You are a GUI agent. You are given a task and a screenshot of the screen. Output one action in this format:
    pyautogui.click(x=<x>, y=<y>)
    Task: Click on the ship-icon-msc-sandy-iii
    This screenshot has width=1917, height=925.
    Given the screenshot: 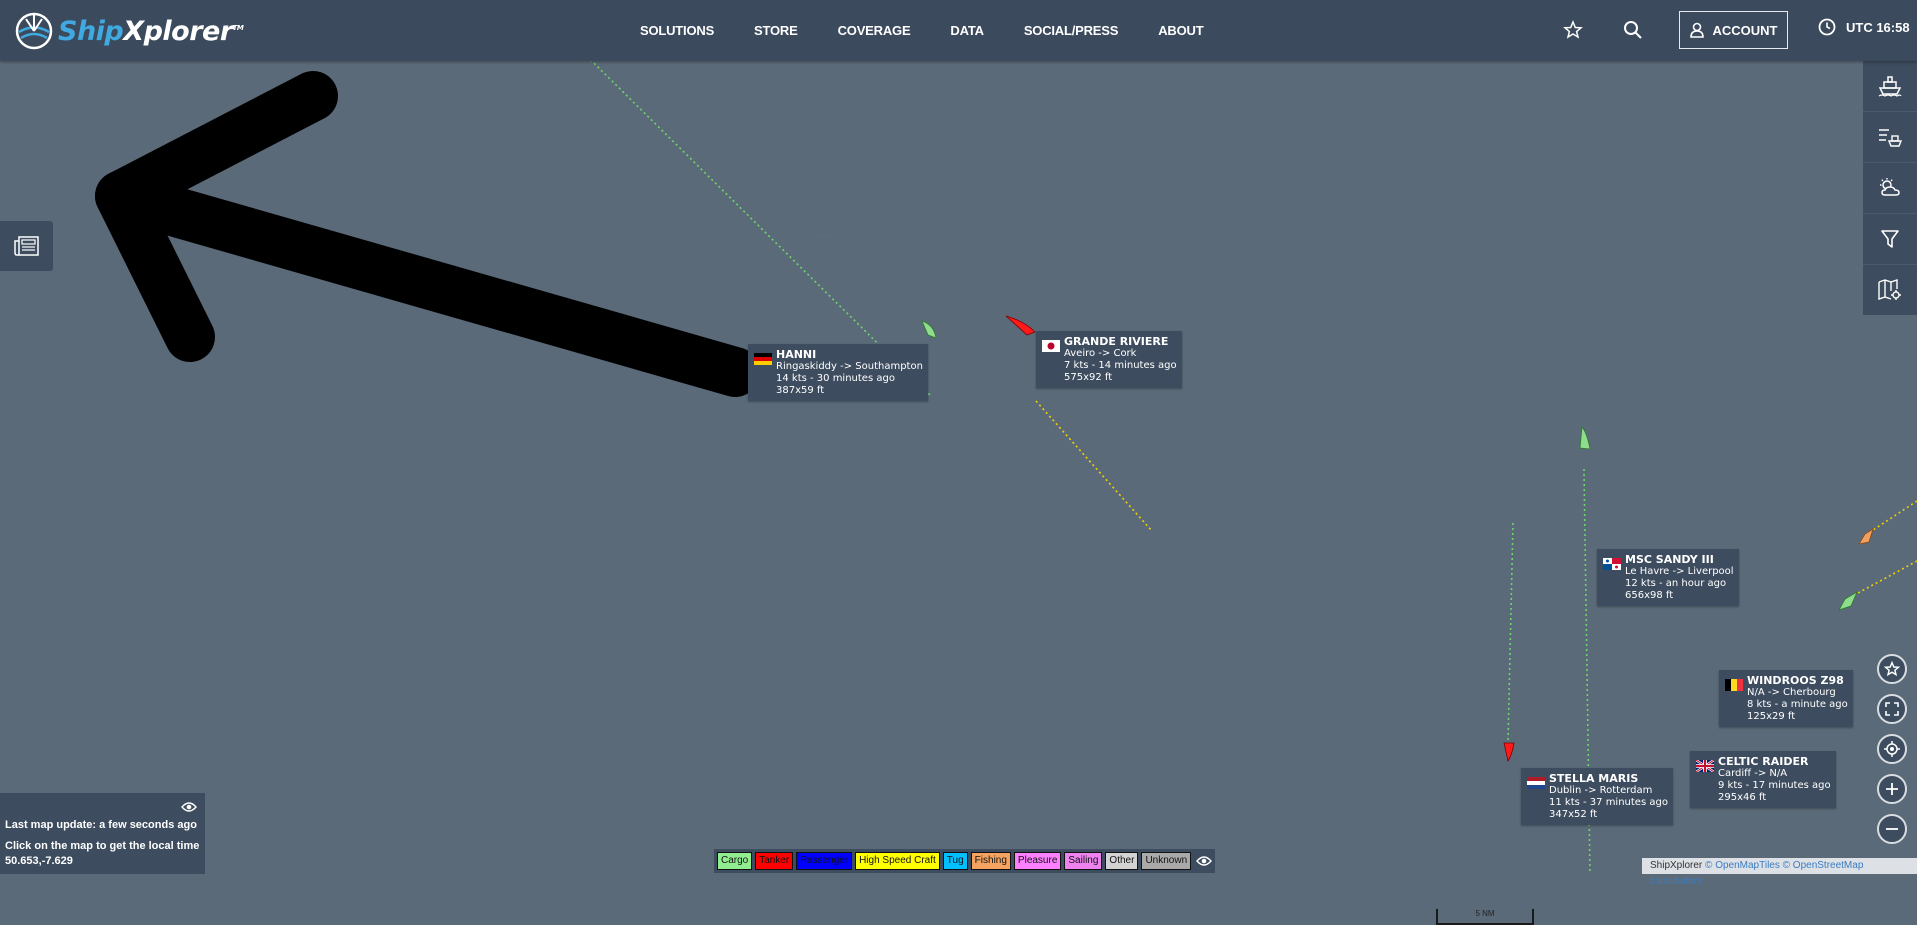 What is the action you would take?
    pyautogui.click(x=1585, y=438)
    